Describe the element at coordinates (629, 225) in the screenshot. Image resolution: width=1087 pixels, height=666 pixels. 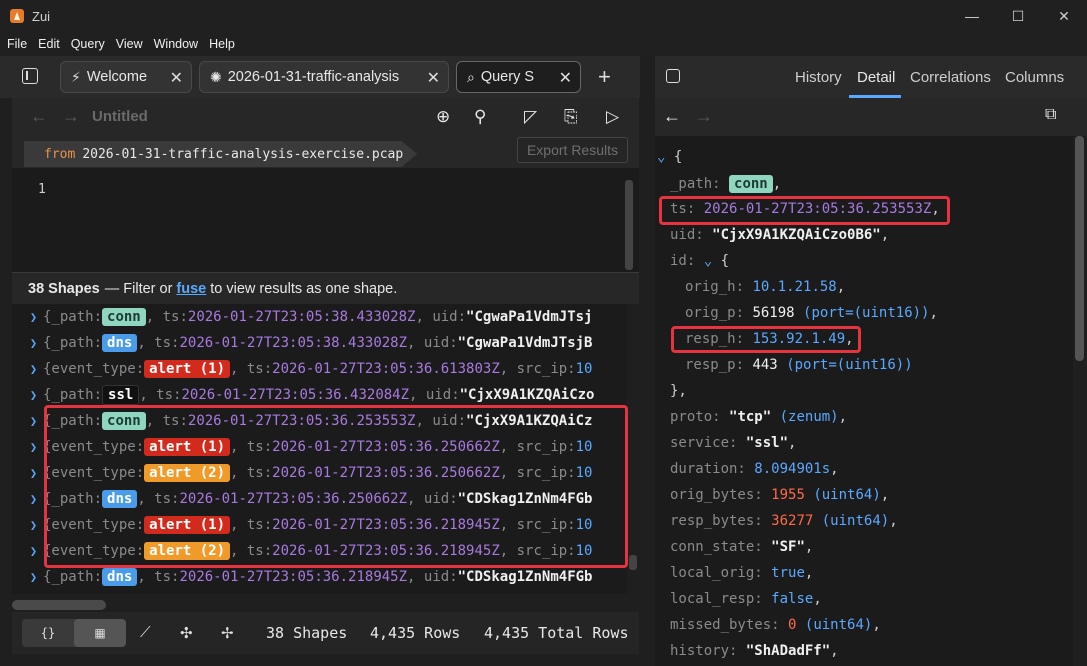
I see `editor-scrollbar` at that location.